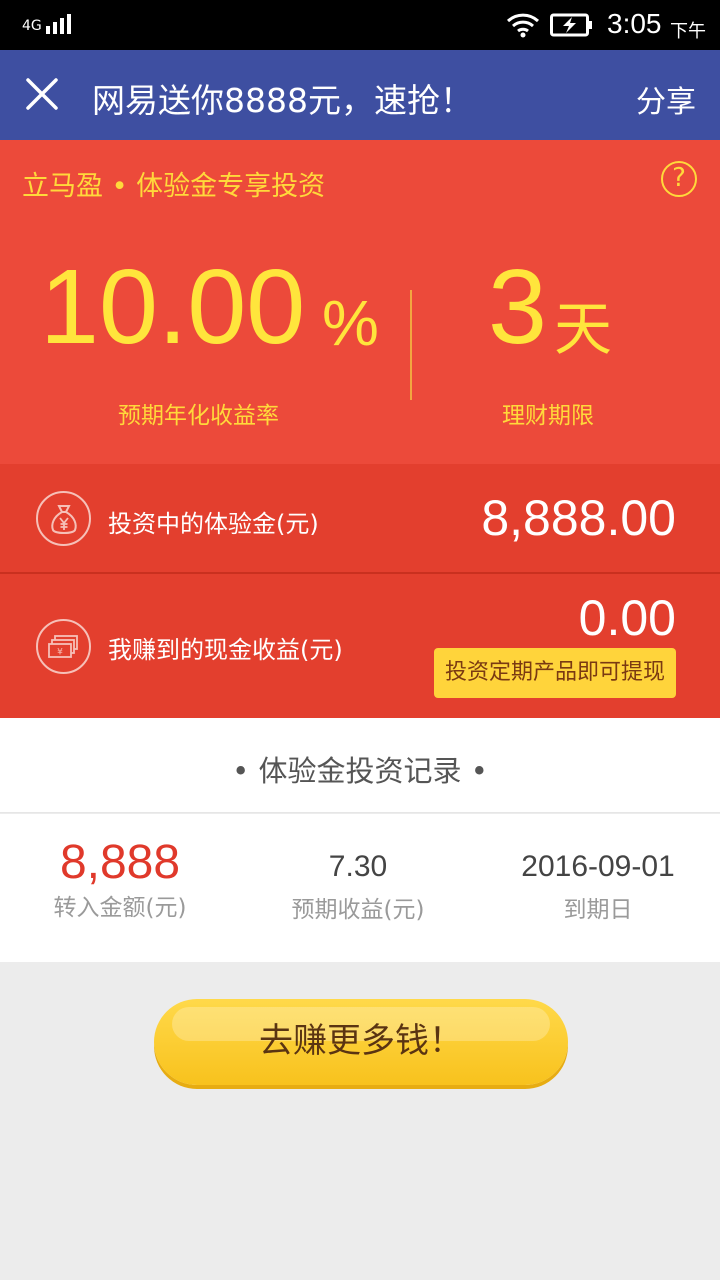  I want to click on earn-more-button: 去赚更多钱！, so click(361, 1042).